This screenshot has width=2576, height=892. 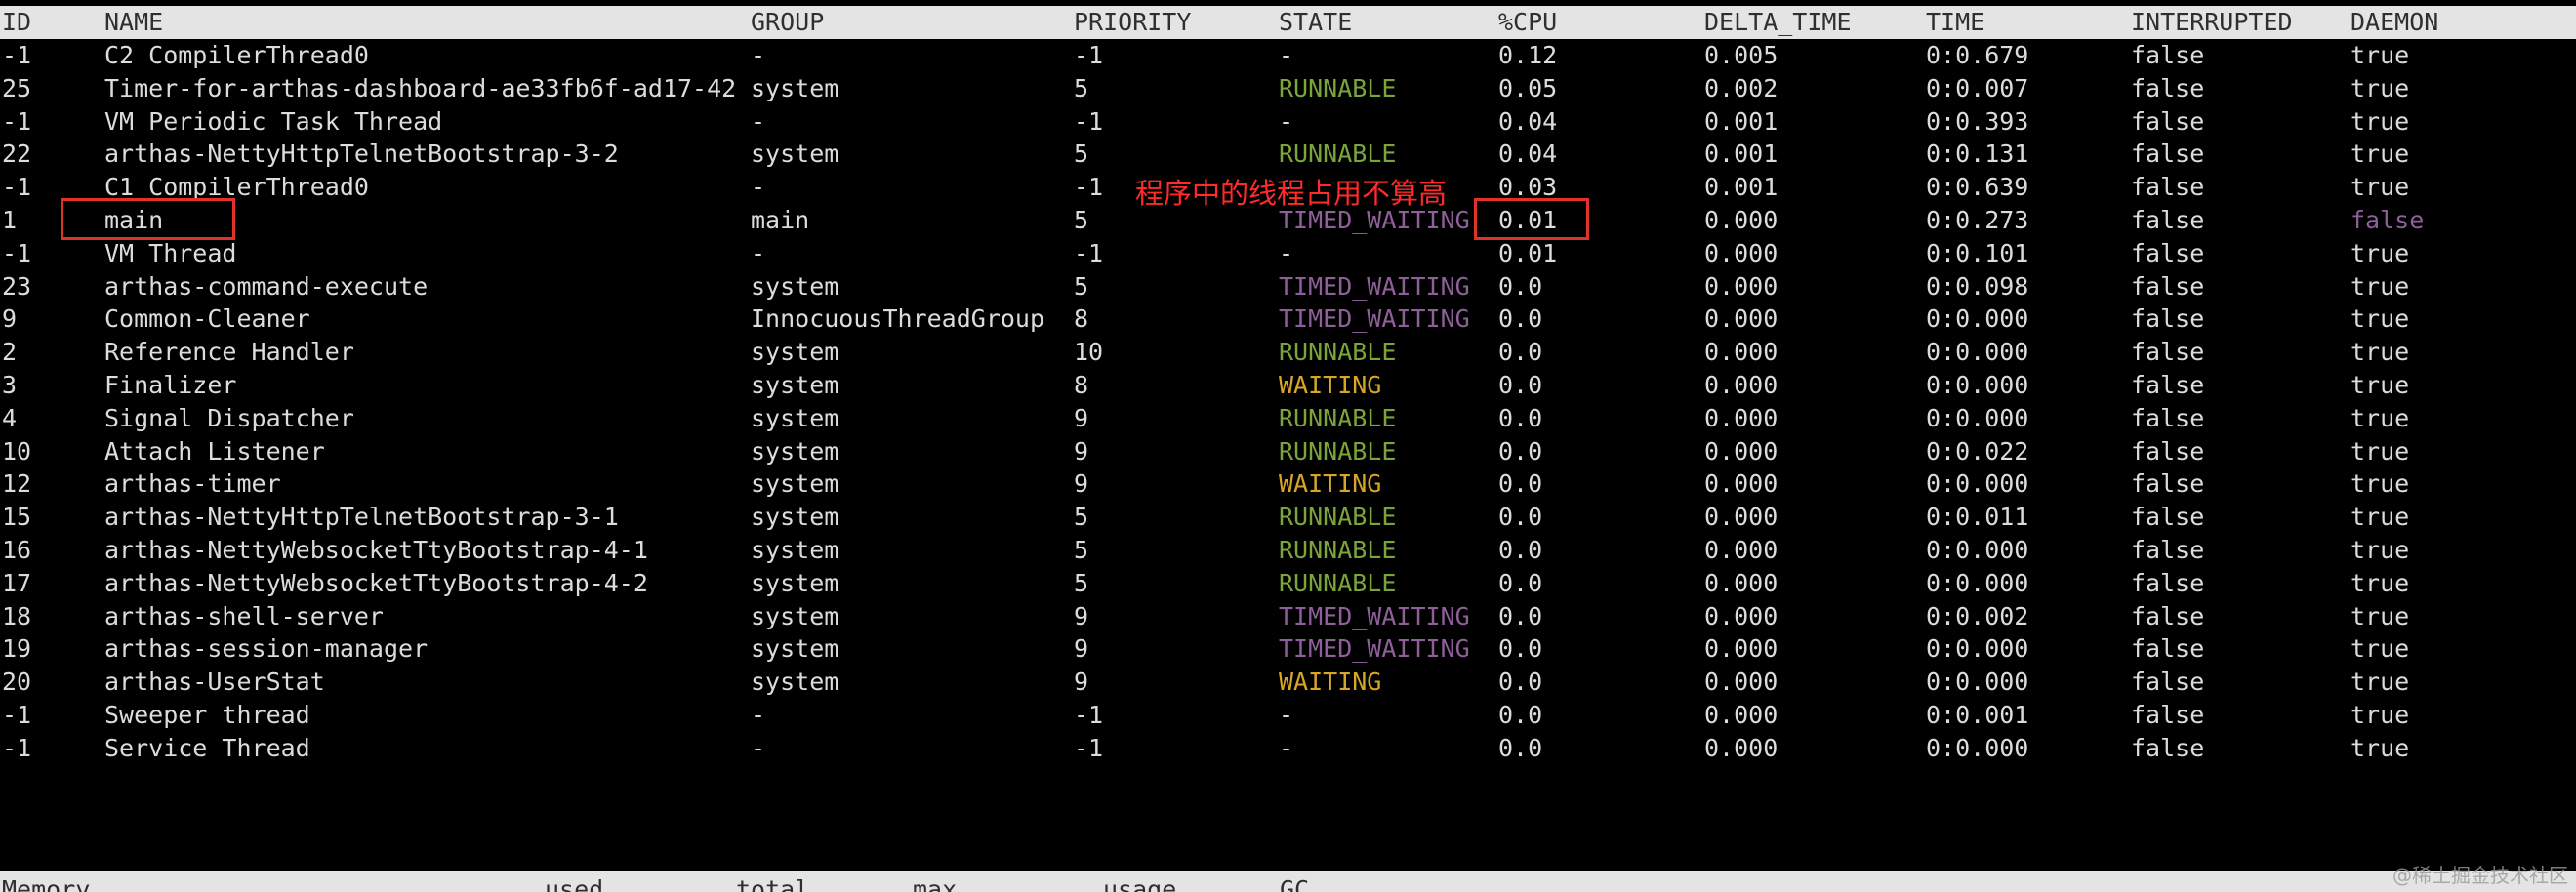 I want to click on cell-id: 17, so click(x=17, y=582).